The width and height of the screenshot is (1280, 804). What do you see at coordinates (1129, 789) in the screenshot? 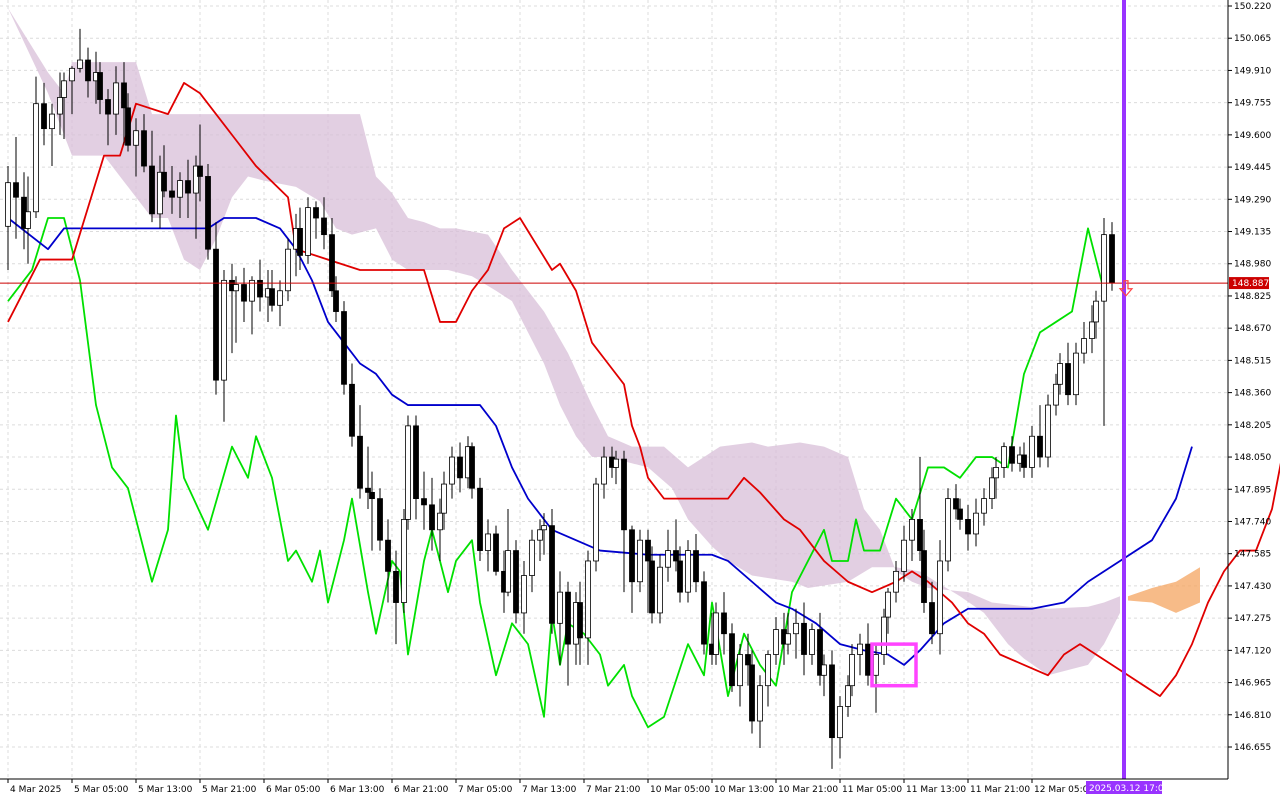
I see `cursor-time-label: 2025.03.12 17:00` at bounding box center [1129, 789].